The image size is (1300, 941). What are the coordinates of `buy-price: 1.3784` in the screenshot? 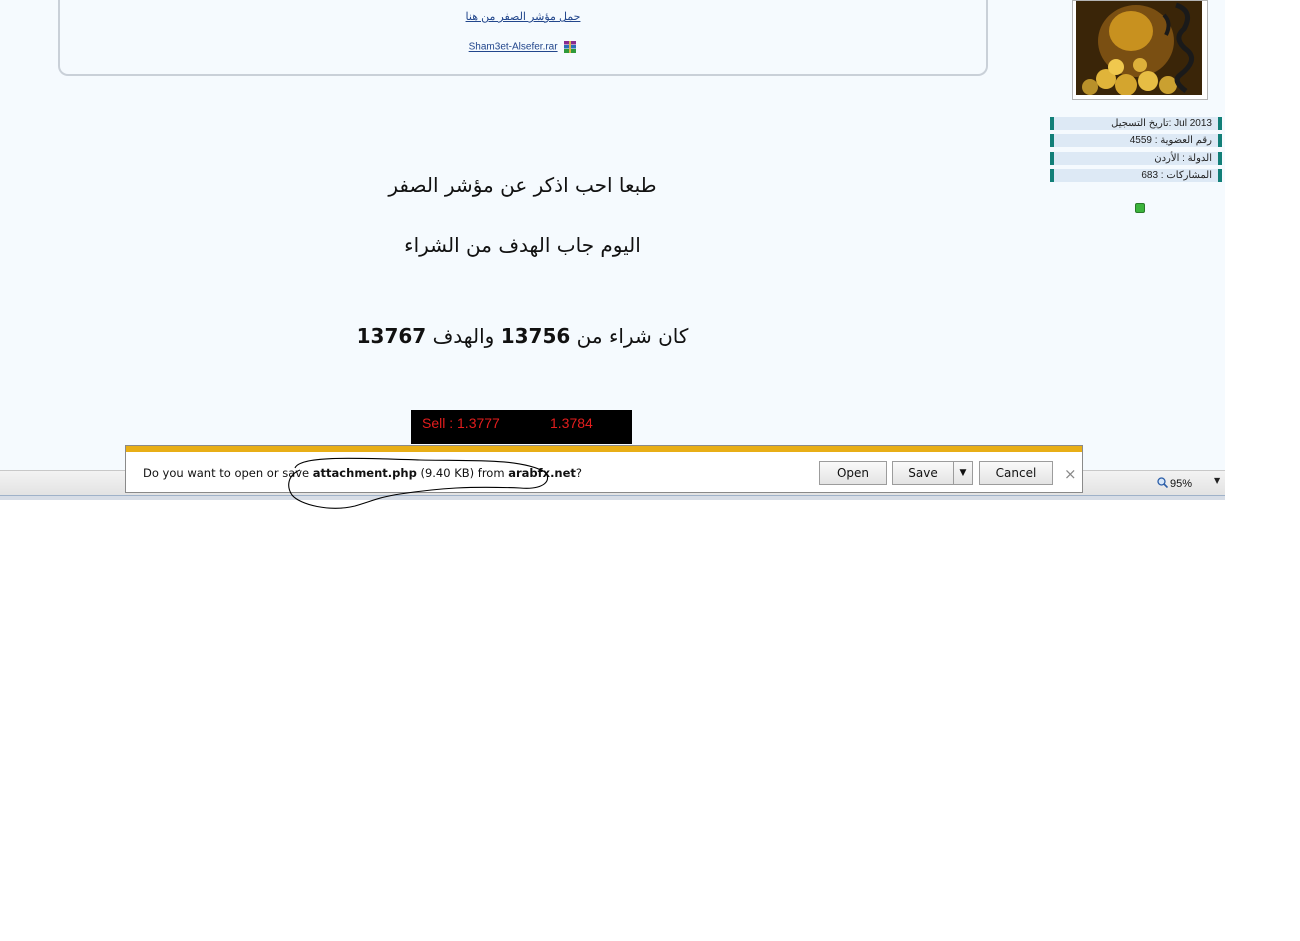 It's located at (571, 423).